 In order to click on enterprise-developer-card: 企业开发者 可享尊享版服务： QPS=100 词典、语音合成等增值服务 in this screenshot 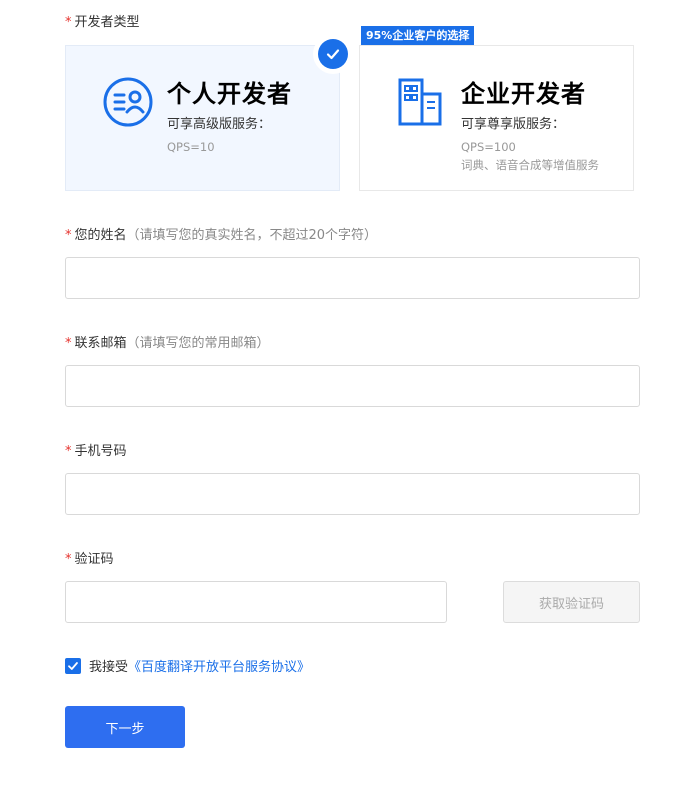, I will do `click(496, 118)`.